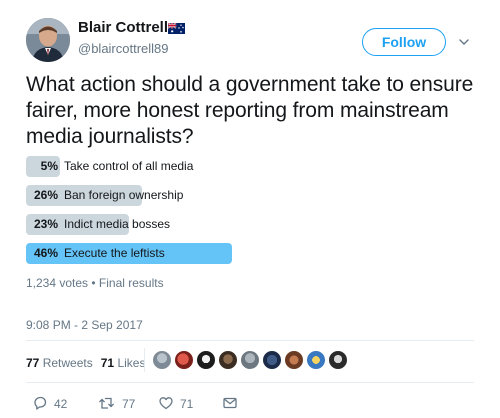 The width and height of the screenshot is (500, 418). I want to click on poll-option: 5% Take control of all media, so click(131, 166).